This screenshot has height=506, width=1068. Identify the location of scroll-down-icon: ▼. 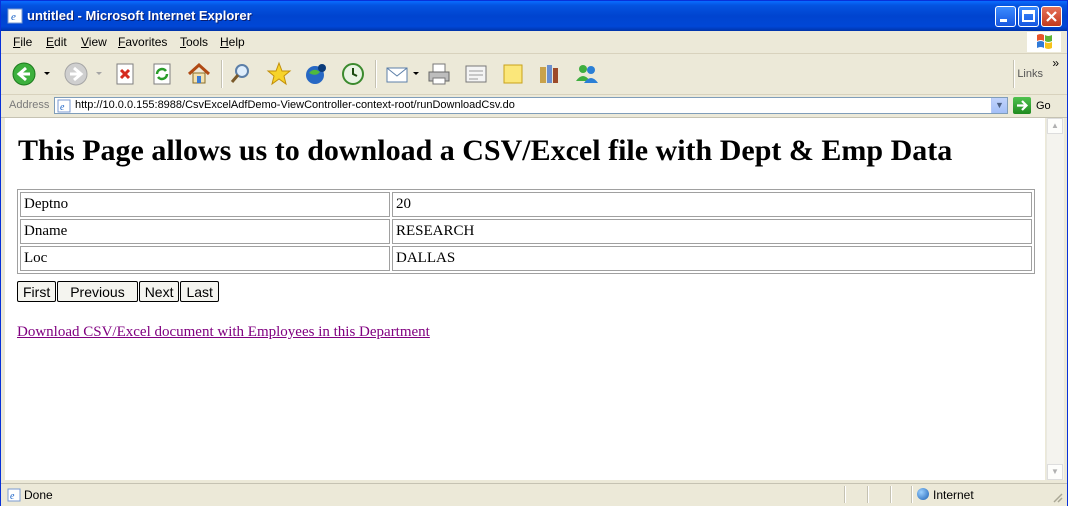
(1055, 472).